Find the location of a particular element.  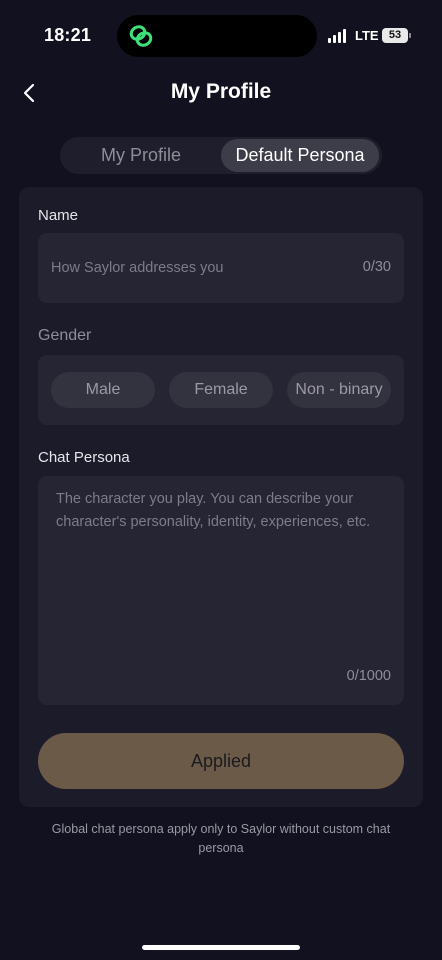

battery-cap is located at coordinates (410, 35).